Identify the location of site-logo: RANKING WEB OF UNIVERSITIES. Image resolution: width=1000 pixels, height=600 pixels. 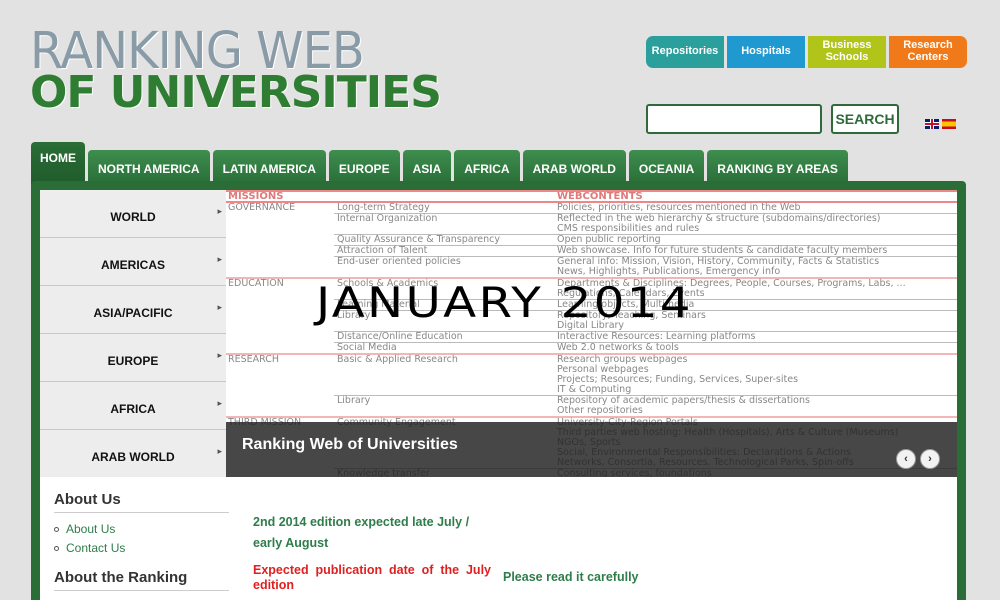
(236, 68).